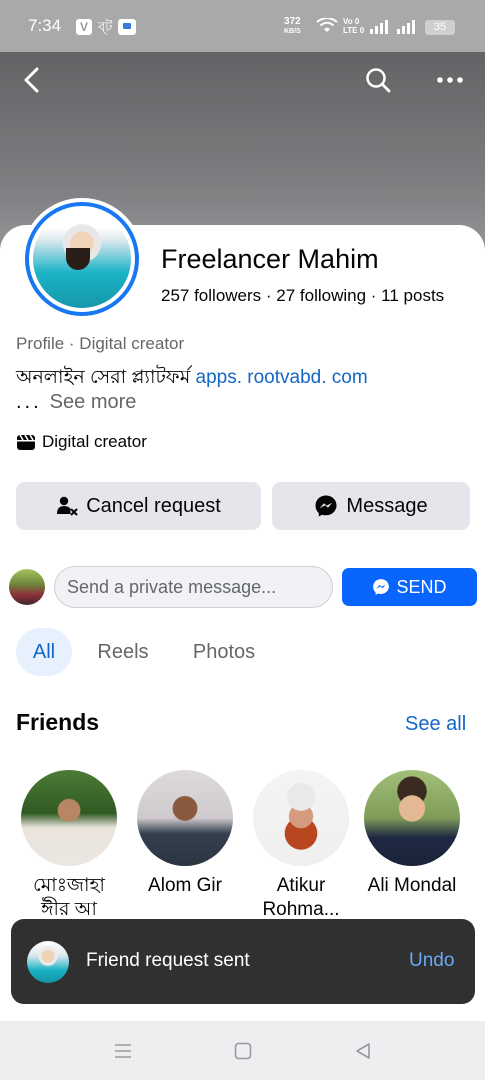  I want to click on friend-card: মোঃজাহা ঈীর আ, so click(69, 847).